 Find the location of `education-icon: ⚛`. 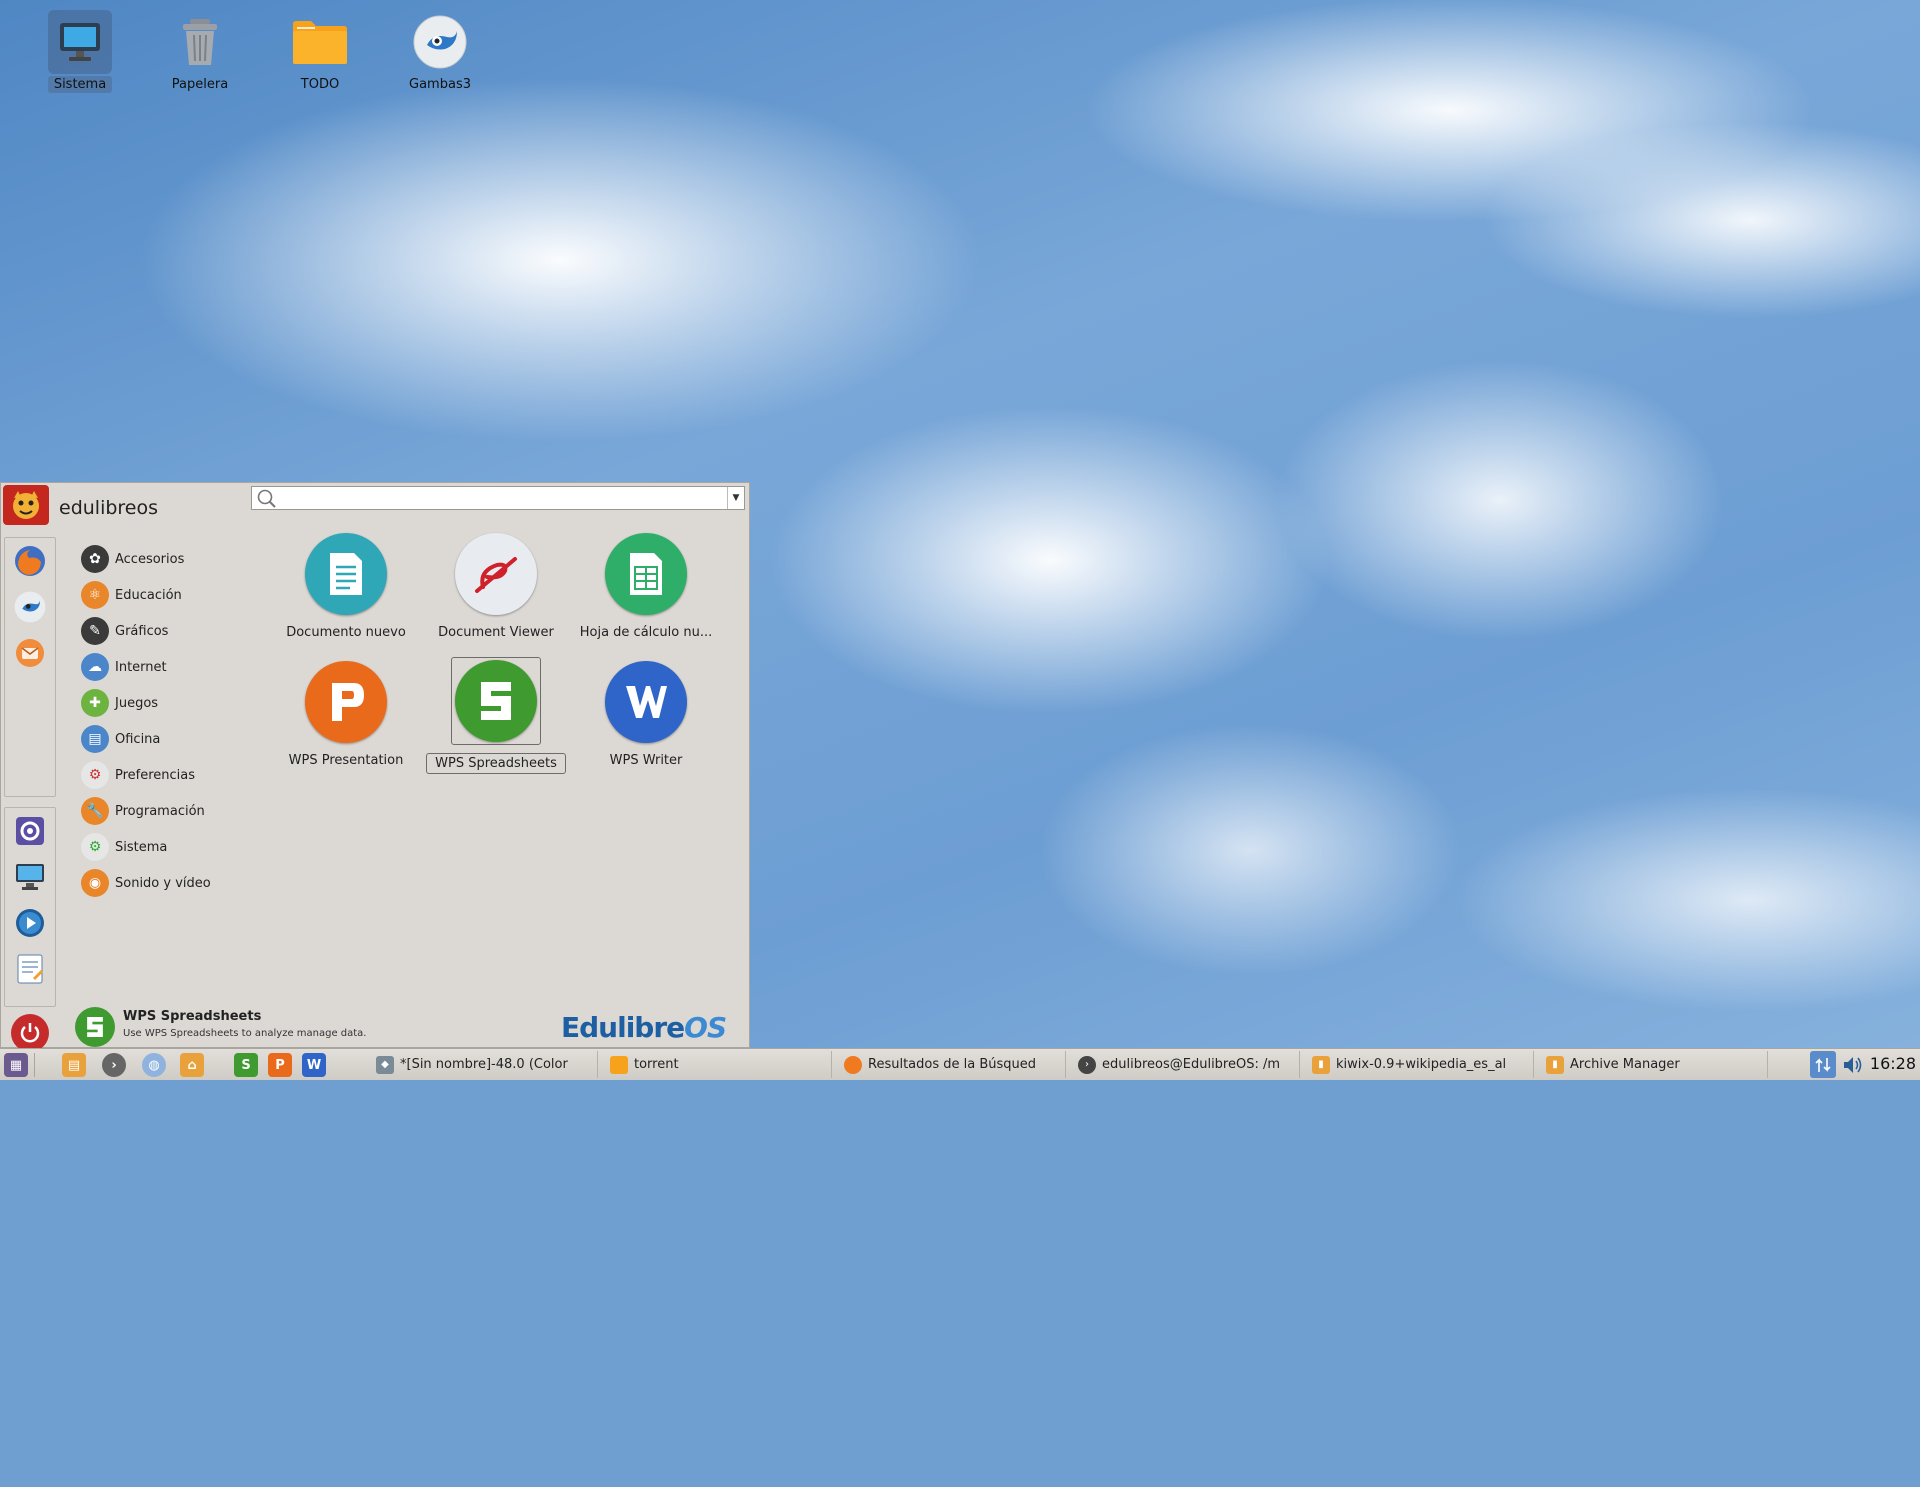

education-icon: ⚛ is located at coordinates (95, 595).